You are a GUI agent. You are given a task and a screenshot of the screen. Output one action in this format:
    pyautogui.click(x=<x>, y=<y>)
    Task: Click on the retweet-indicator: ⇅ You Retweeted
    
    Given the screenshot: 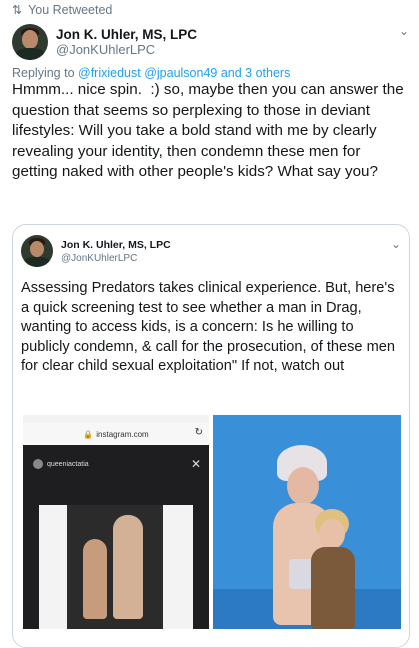 What is the action you would take?
    pyautogui.click(x=62, y=10)
    